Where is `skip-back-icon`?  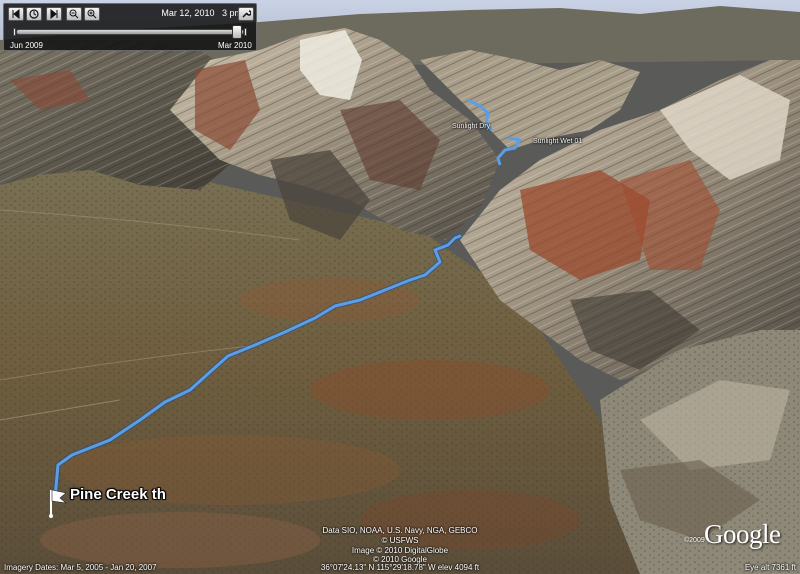 skip-back-icon is located at coordinates (16, 14).